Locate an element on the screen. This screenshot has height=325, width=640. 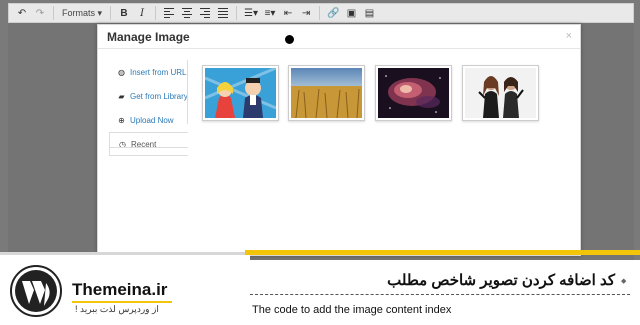
close-icon: × is located at coordinates (569, 36).